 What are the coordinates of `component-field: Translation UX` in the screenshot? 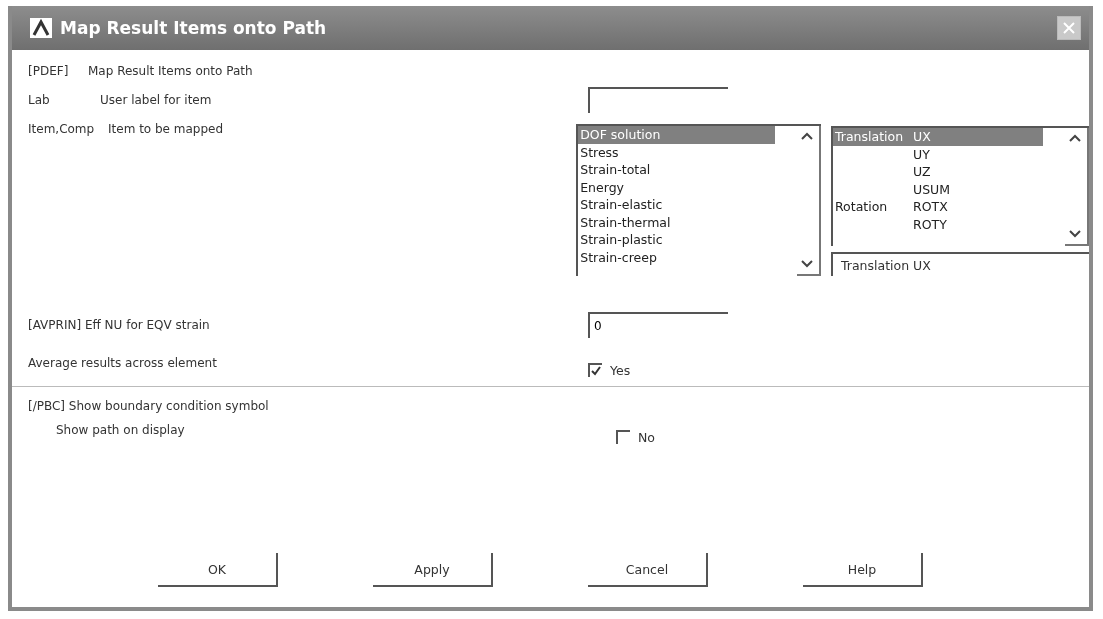 It's located at (960, 264).